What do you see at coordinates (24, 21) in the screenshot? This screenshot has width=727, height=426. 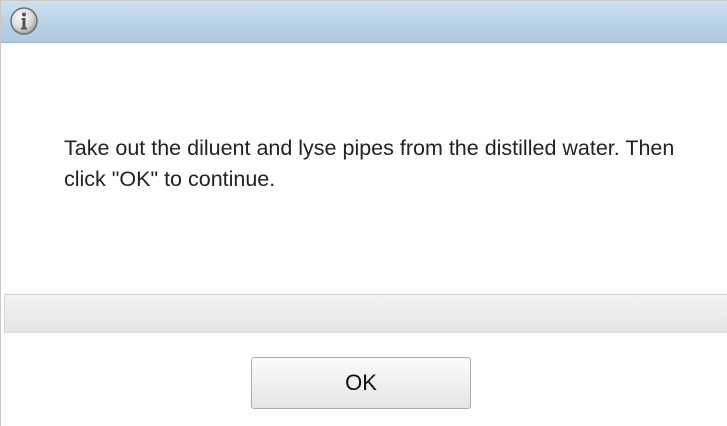 I see `info-icon` at bounding box center [24, 21].